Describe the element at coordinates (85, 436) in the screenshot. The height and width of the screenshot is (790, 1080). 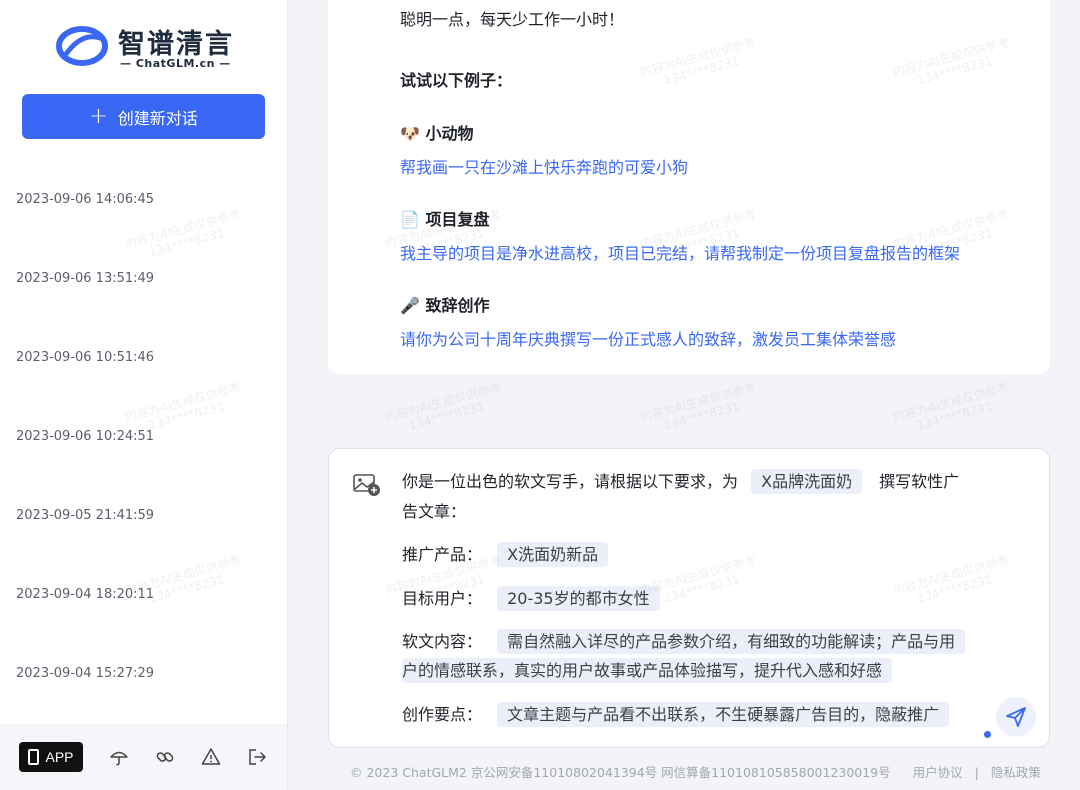
I see `history-item-time: 2023-09-06 10:24:51` at that location.